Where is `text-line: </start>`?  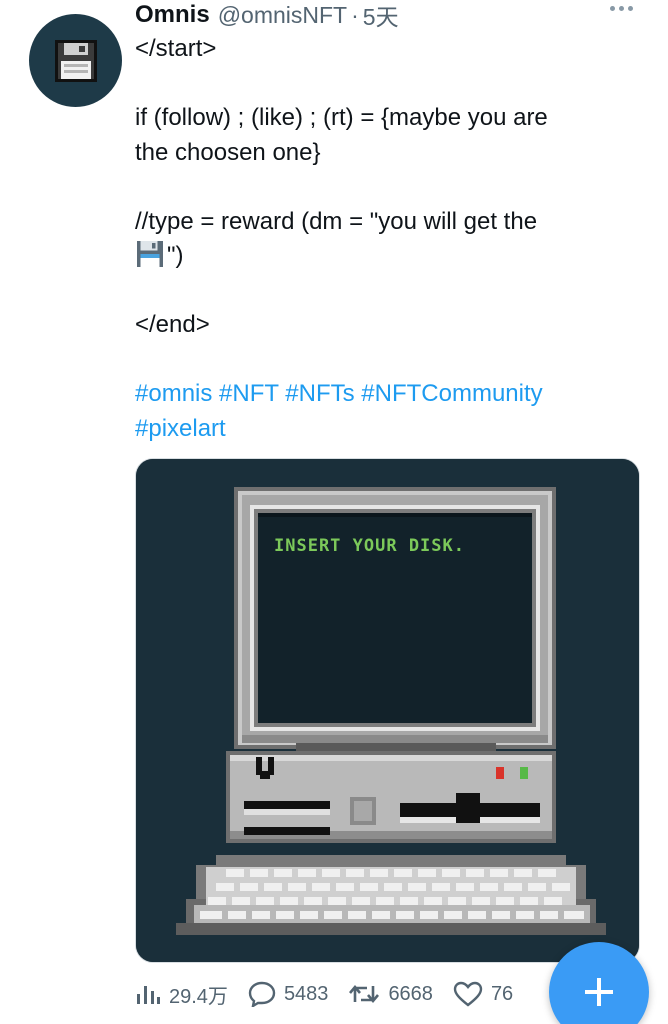
text-line: </start> is located at coordinates (176, 48).